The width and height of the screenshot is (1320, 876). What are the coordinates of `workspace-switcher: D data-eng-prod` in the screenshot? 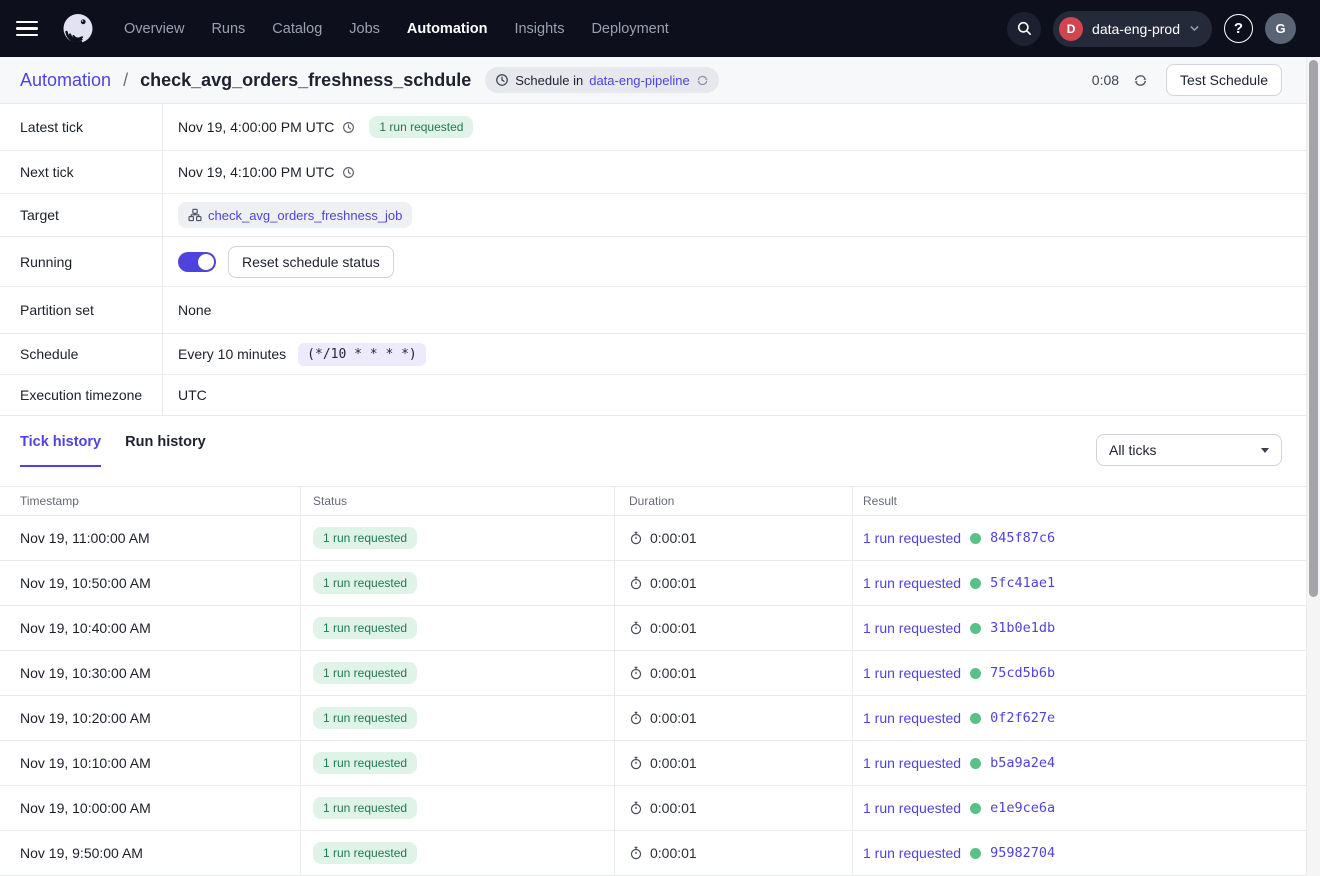 It's located at (1132, 28).